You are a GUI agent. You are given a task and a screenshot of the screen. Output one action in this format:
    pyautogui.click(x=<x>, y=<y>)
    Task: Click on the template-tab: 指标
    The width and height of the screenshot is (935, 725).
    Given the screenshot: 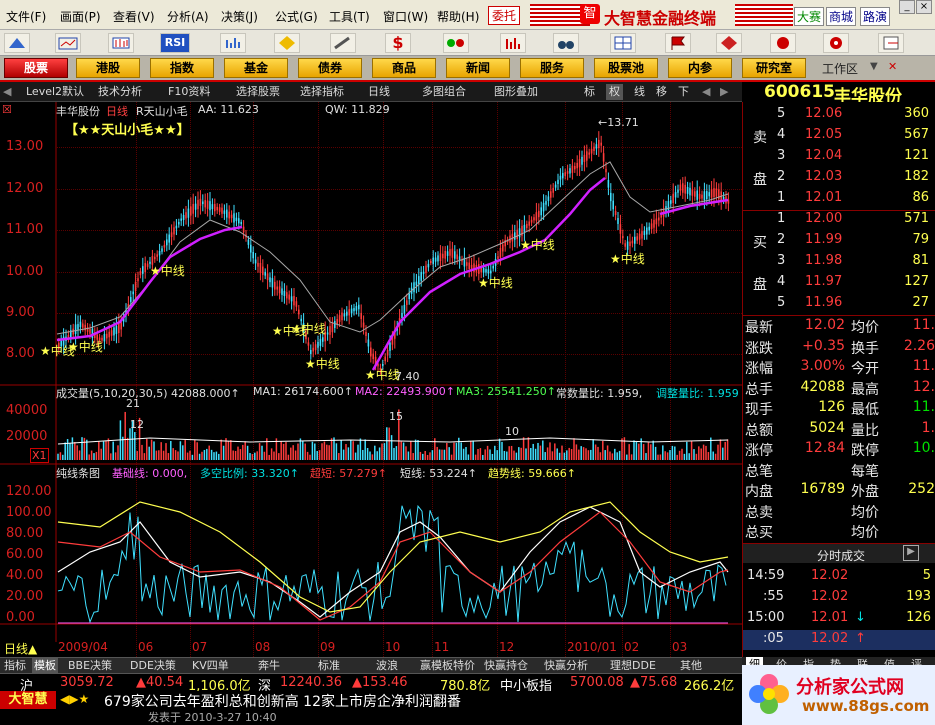 What is the action you would take?
    pyautogui.click(x=15, y=665)
    